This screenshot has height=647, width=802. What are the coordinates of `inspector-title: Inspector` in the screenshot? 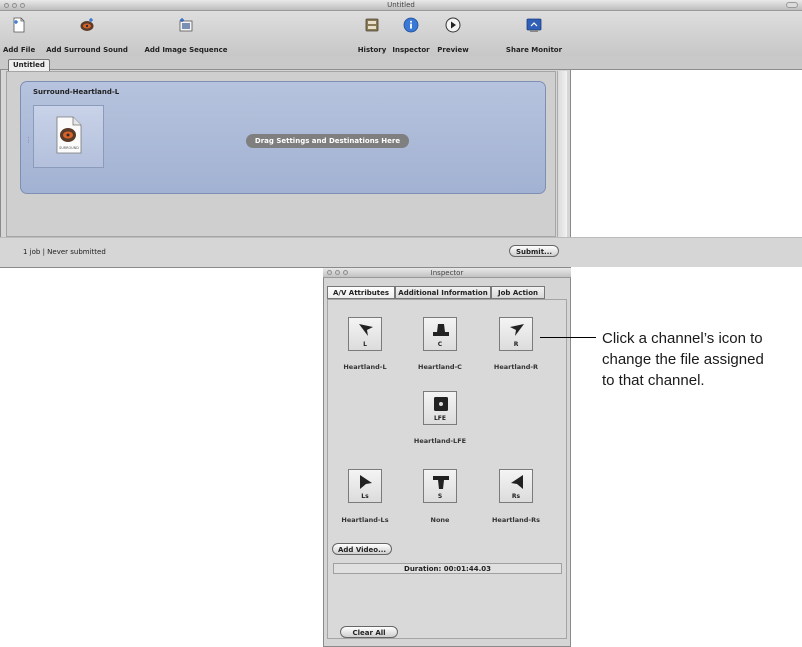 It's located at (447, 273).